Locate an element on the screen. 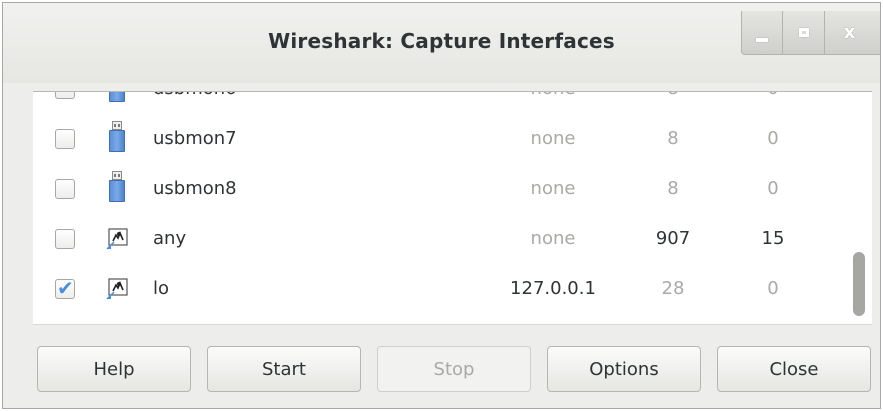  minimize-icon is located at coordinates (762, 39).